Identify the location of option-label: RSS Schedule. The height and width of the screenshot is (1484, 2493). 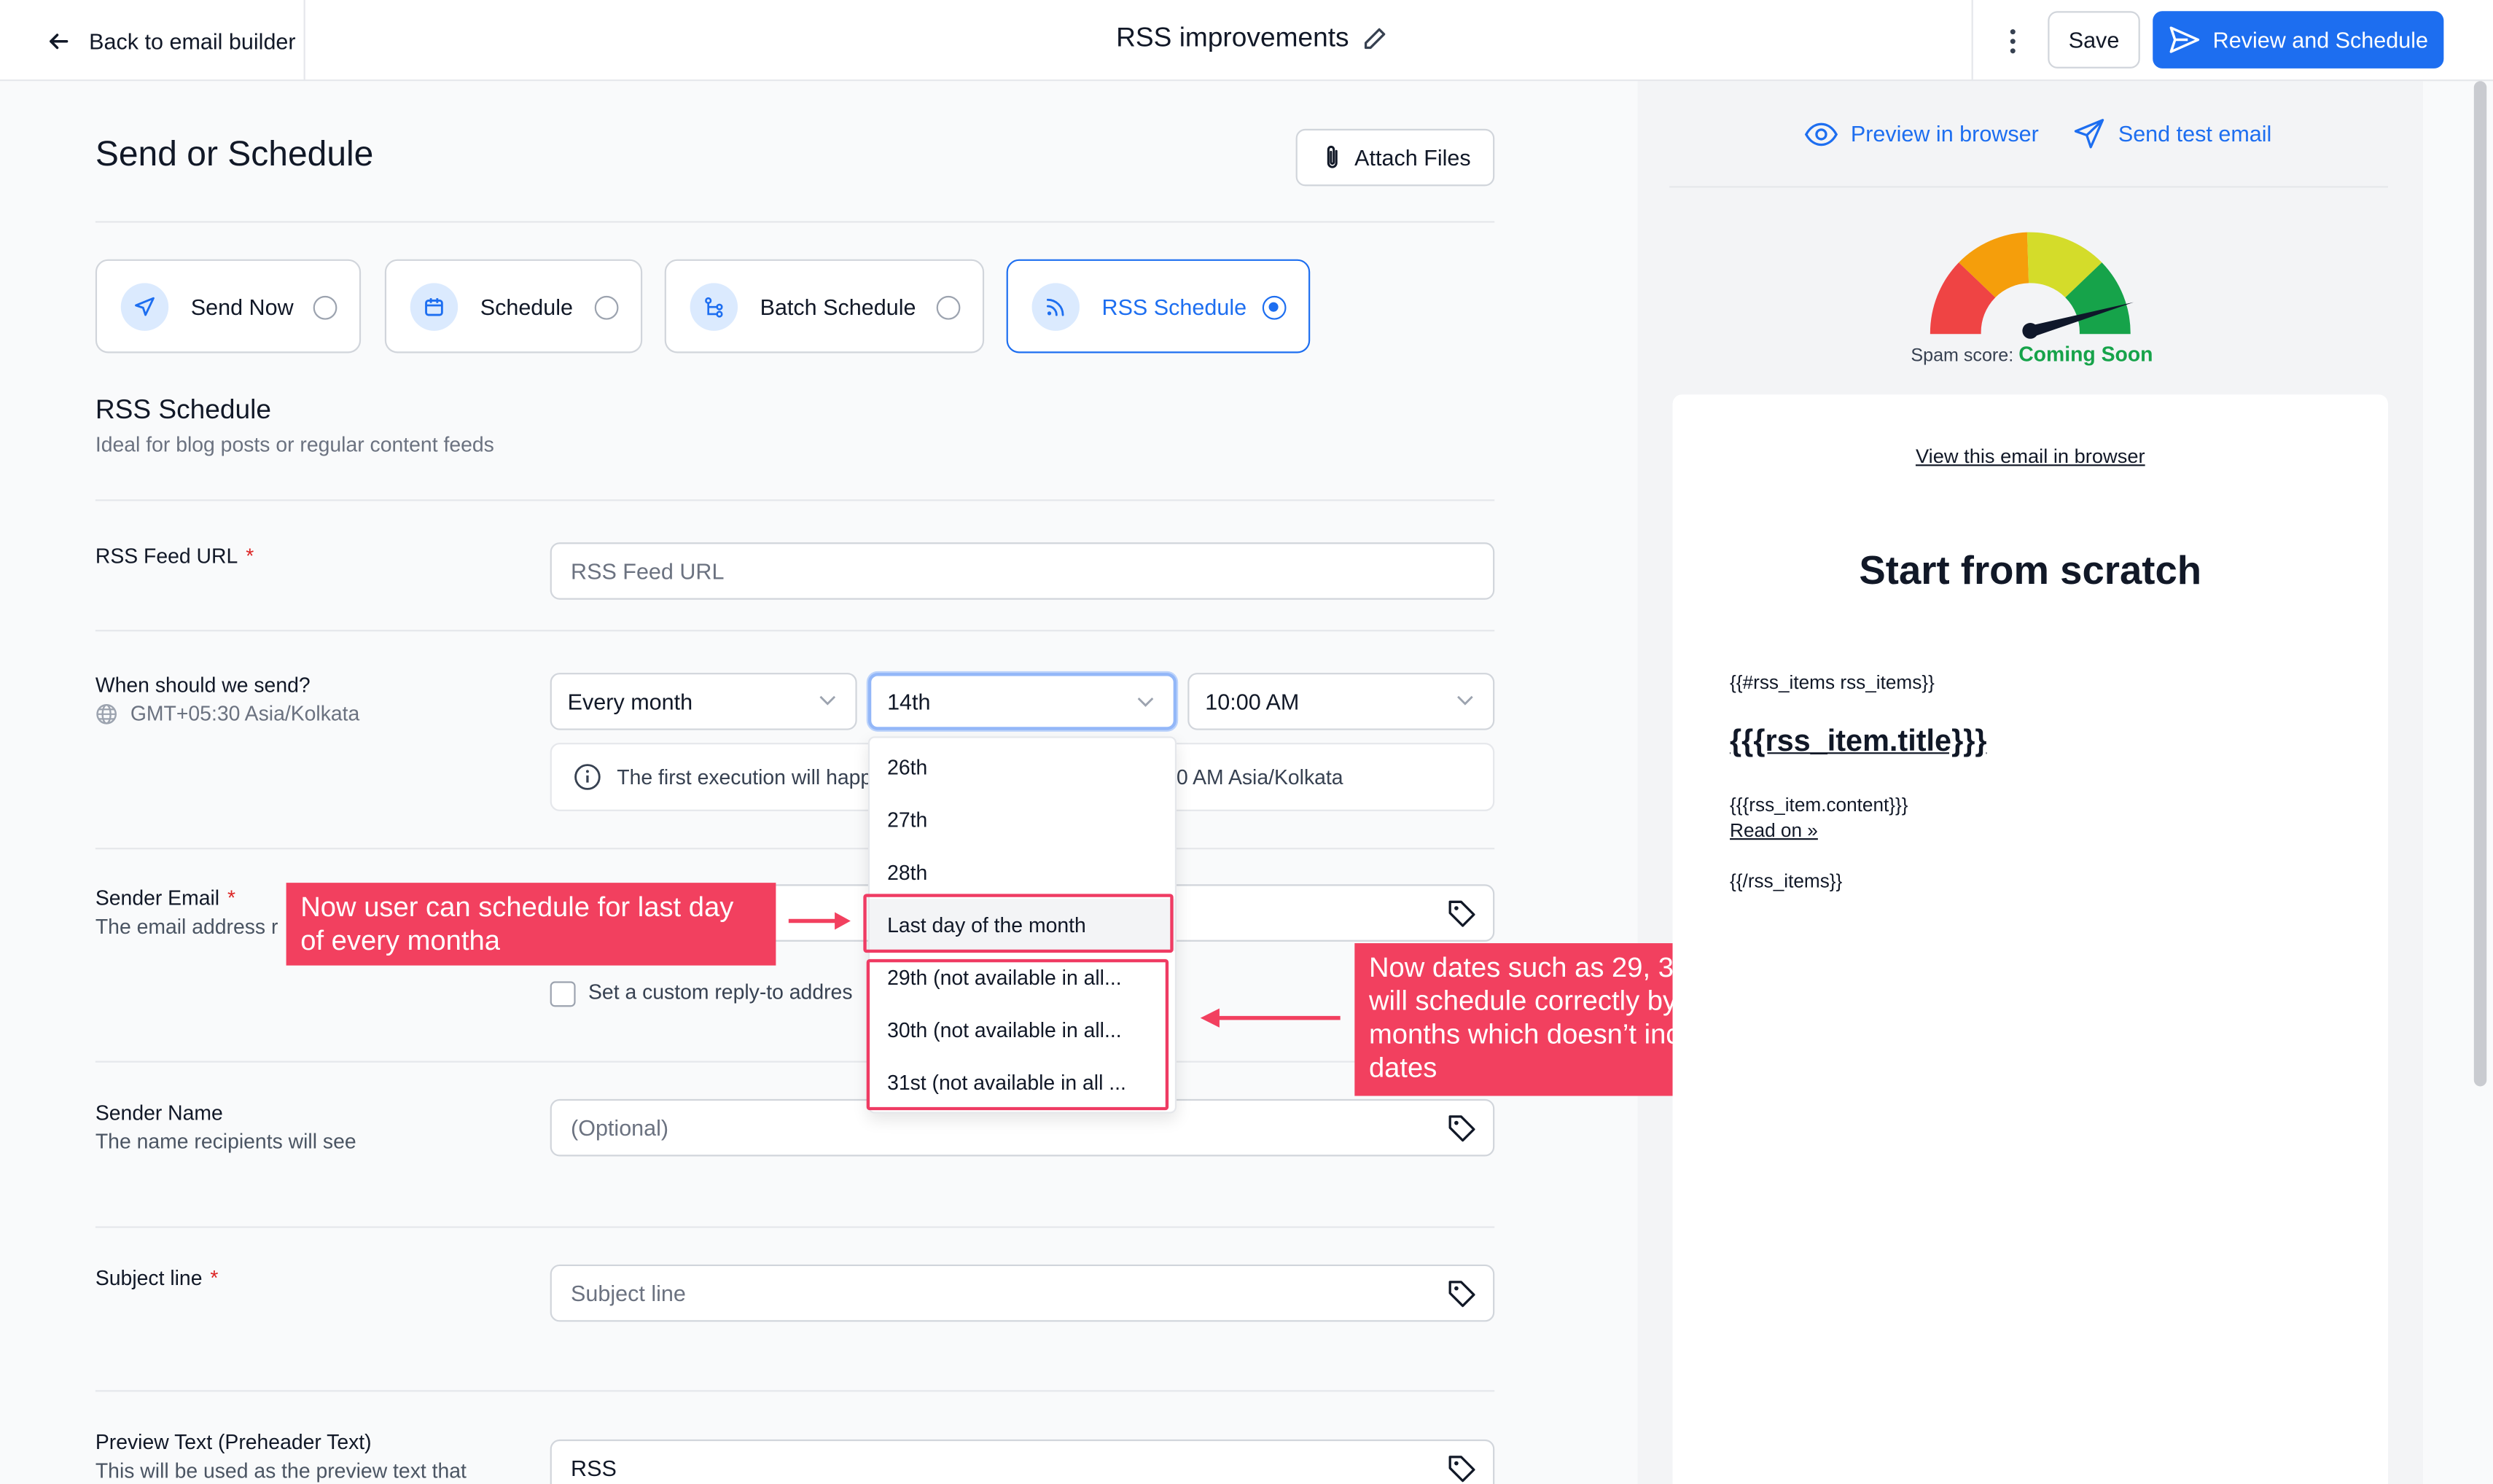
(1174, 306).